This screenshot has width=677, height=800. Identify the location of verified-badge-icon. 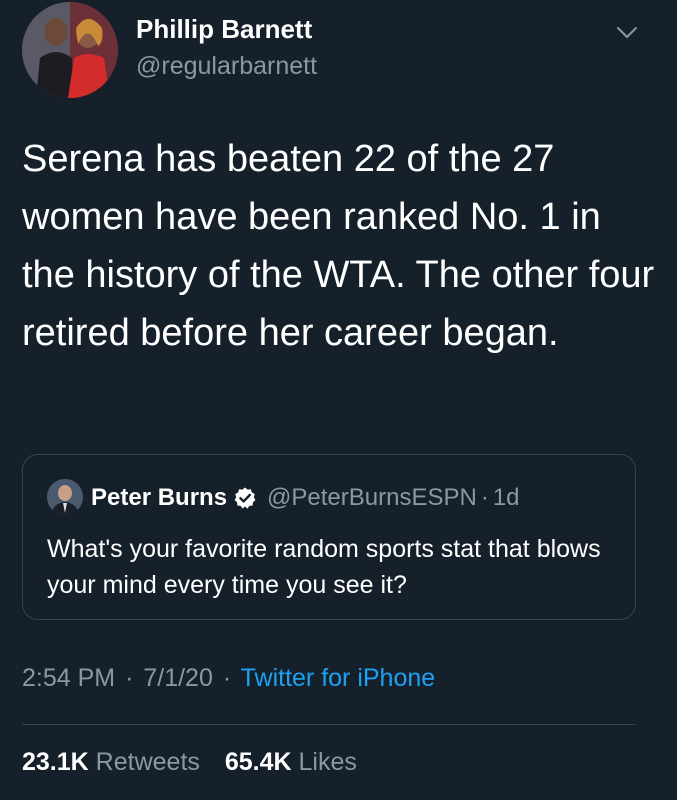
(245, 498).